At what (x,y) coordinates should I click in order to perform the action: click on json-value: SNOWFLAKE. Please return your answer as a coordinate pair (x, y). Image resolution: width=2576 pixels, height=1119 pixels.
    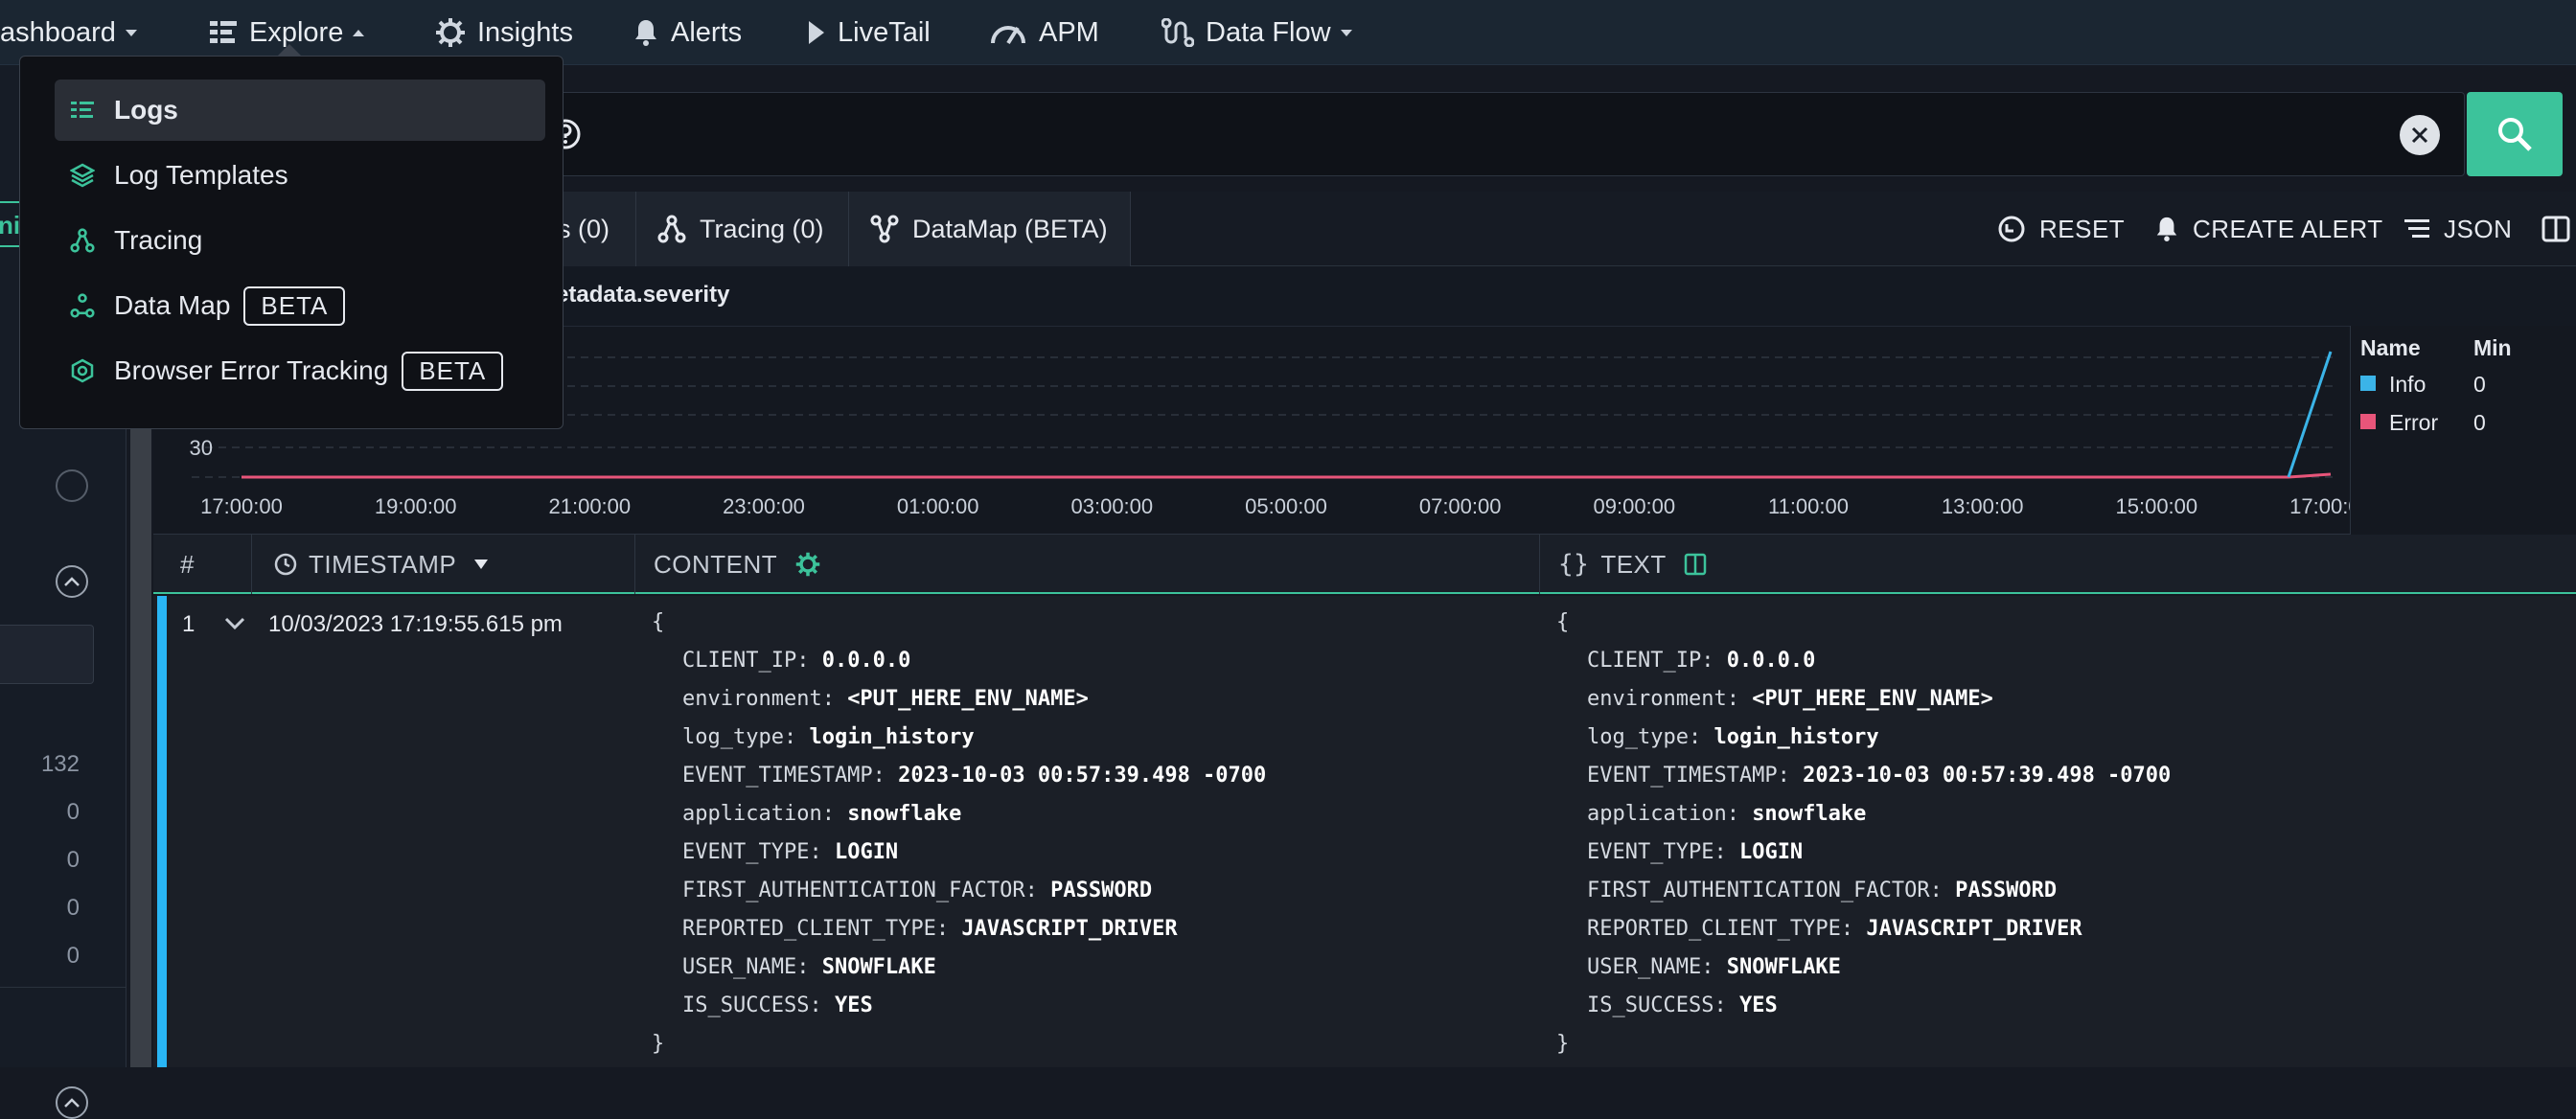
    Looking at the image, I should click on (1783, 967).